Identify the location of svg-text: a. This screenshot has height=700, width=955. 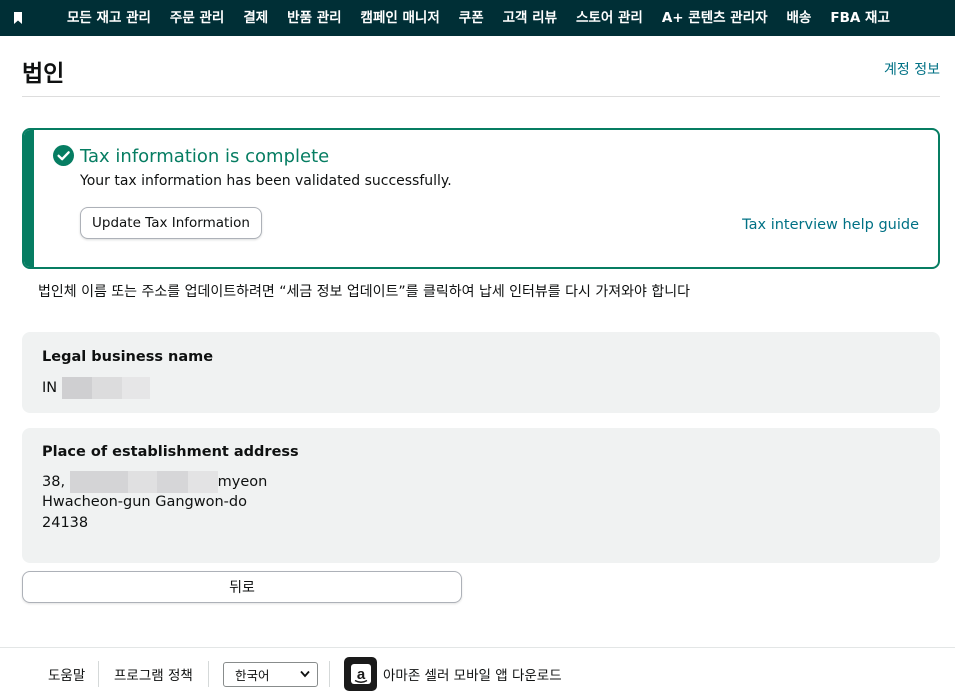
(360, 674).